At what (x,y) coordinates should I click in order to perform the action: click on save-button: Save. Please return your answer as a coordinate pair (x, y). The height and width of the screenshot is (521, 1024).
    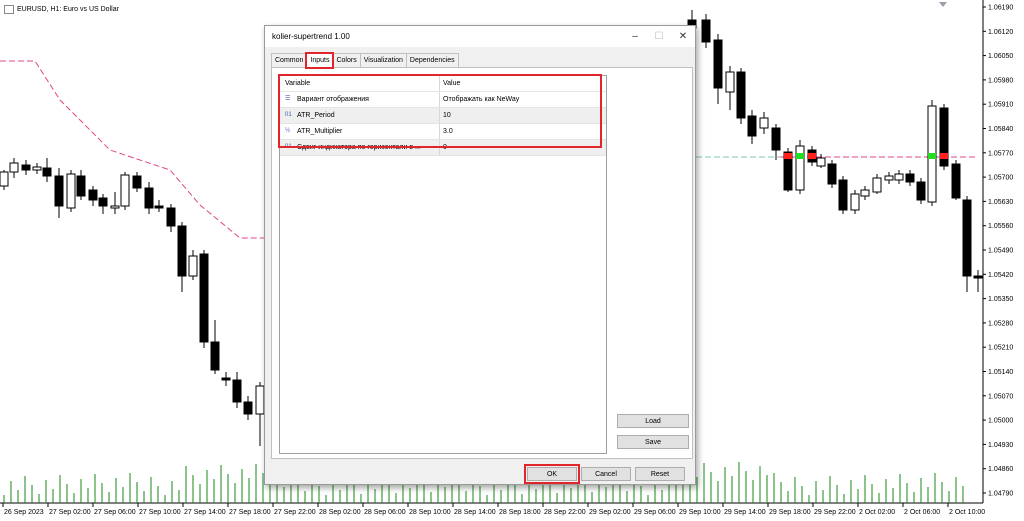
    Looking at the image, I should click on (653, 442).